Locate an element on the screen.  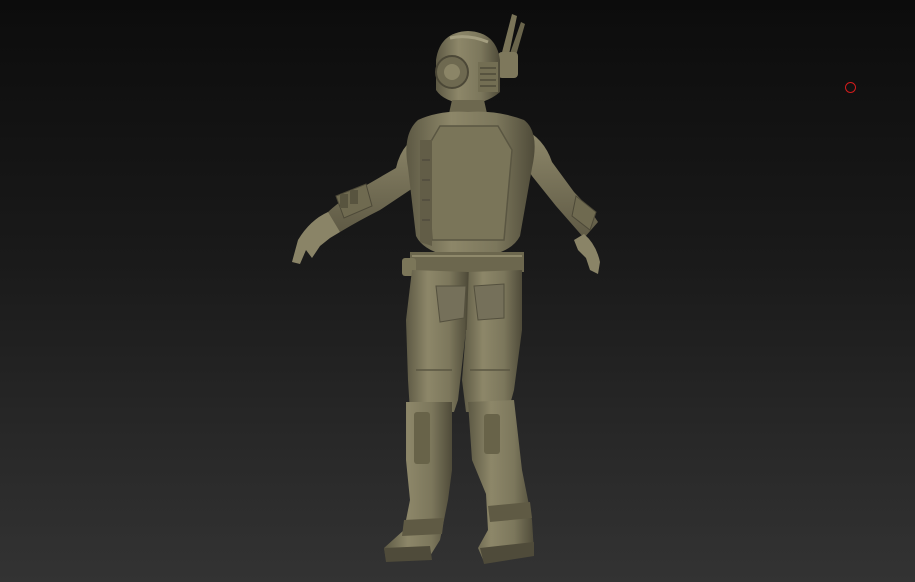
torso is located at coordinates (470, 185).